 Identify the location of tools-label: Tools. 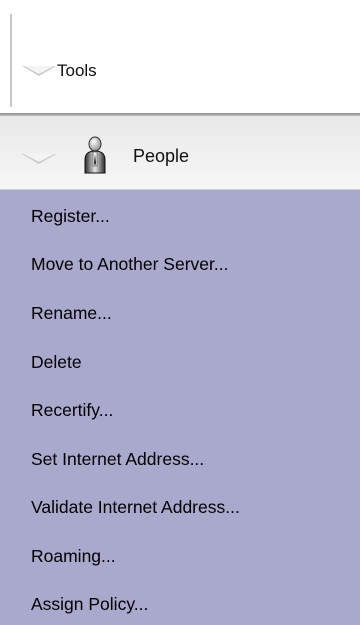
(77, 70).